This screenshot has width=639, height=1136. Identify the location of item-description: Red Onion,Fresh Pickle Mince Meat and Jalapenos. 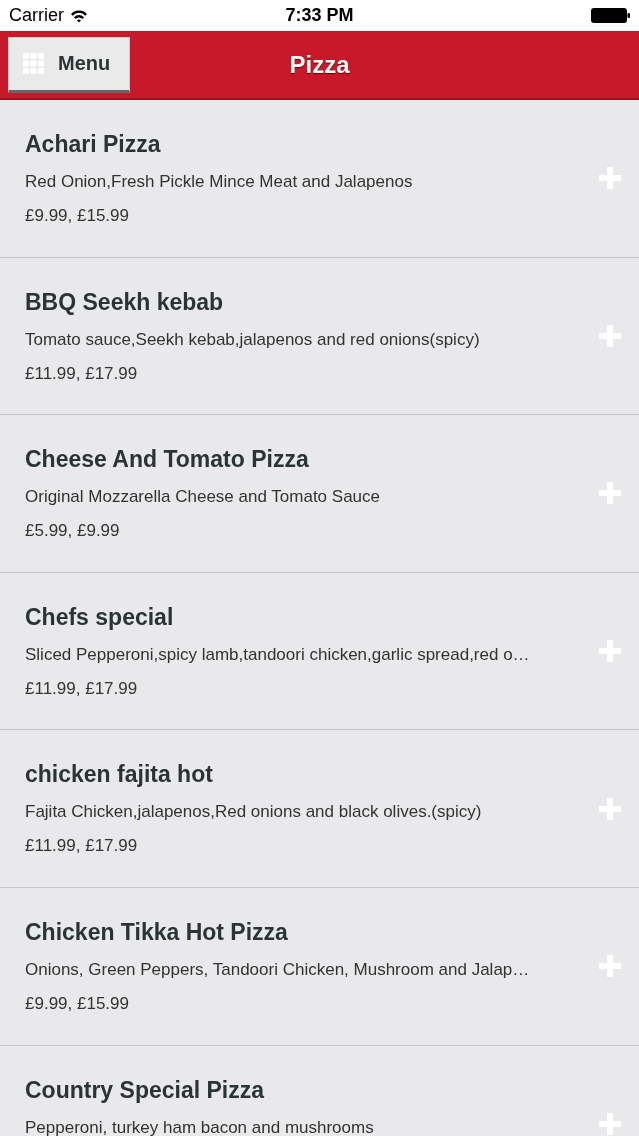
(219, 182).